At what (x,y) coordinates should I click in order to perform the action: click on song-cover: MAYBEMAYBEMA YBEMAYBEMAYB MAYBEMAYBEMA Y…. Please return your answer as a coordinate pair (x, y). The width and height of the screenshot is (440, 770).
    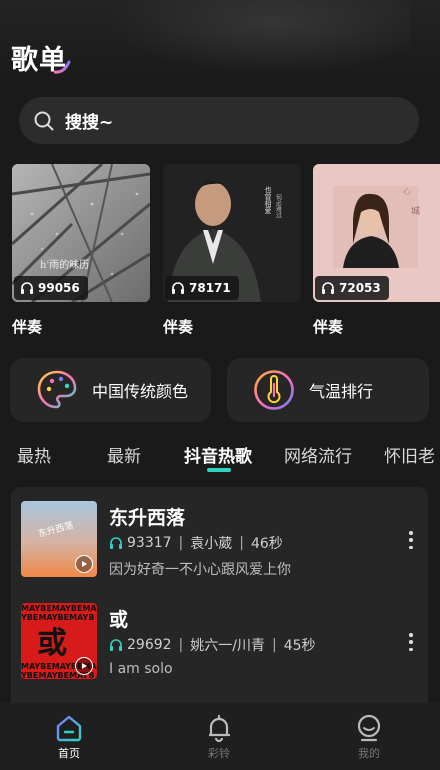
    Looking at the image, I should click on (59, 641).